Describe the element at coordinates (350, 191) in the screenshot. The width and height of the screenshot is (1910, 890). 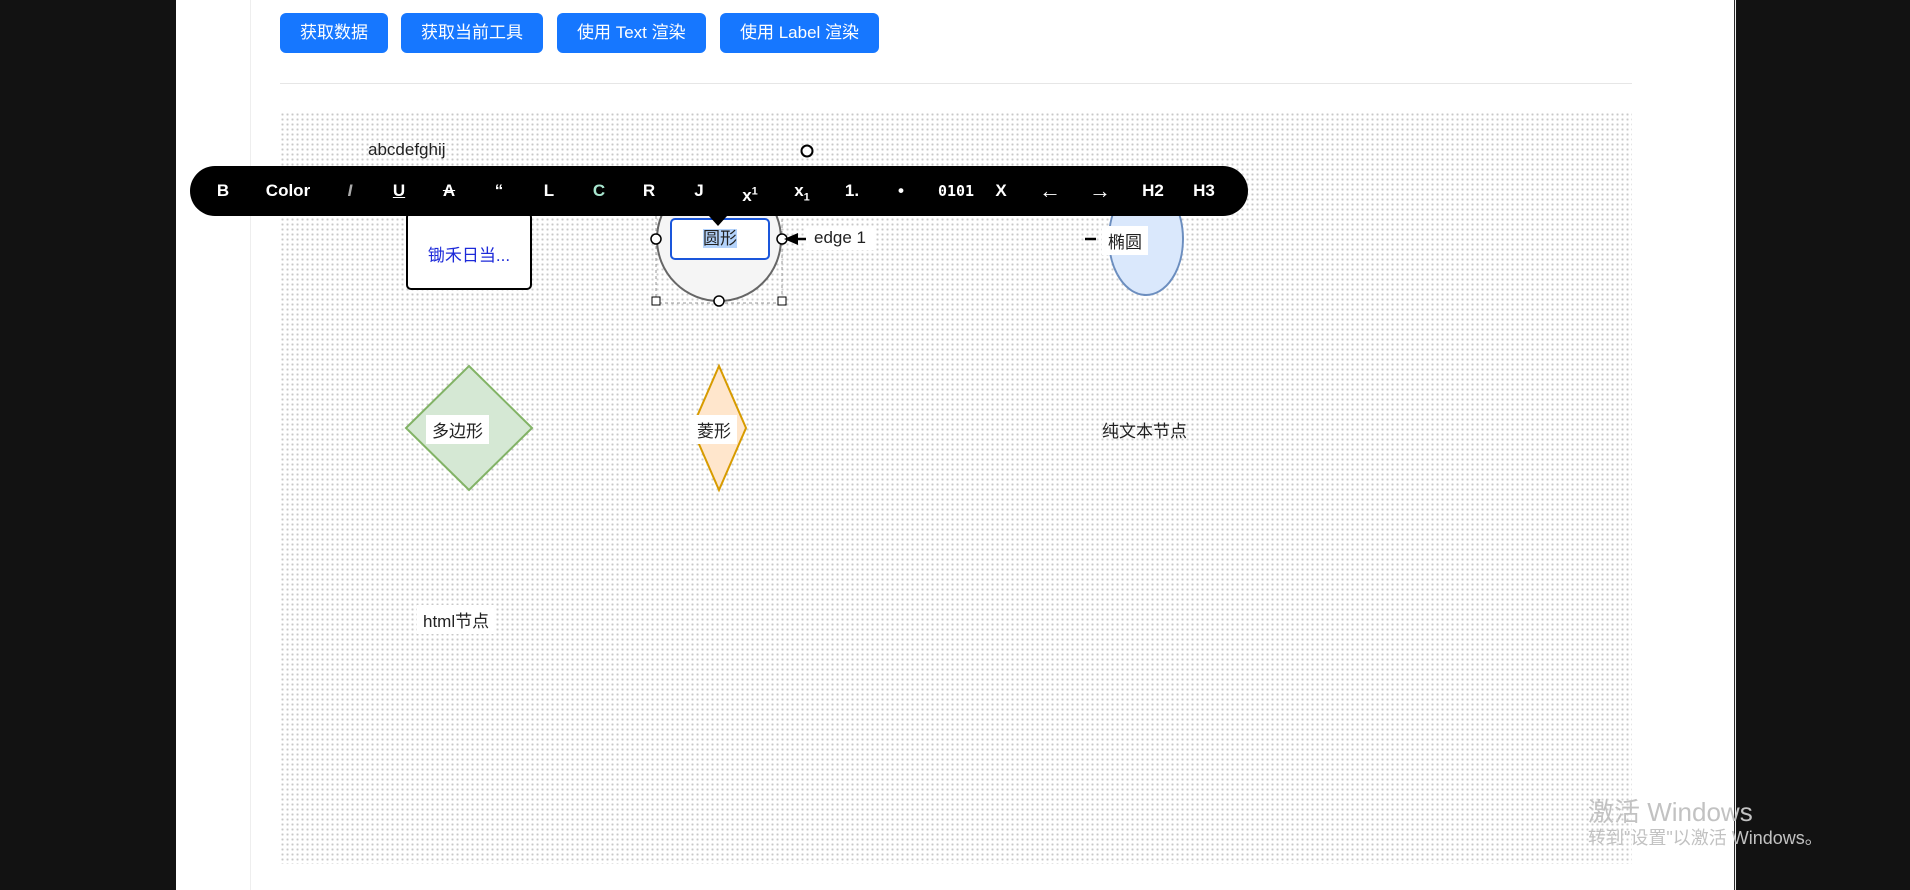
I see `italic-button: I` at that location.